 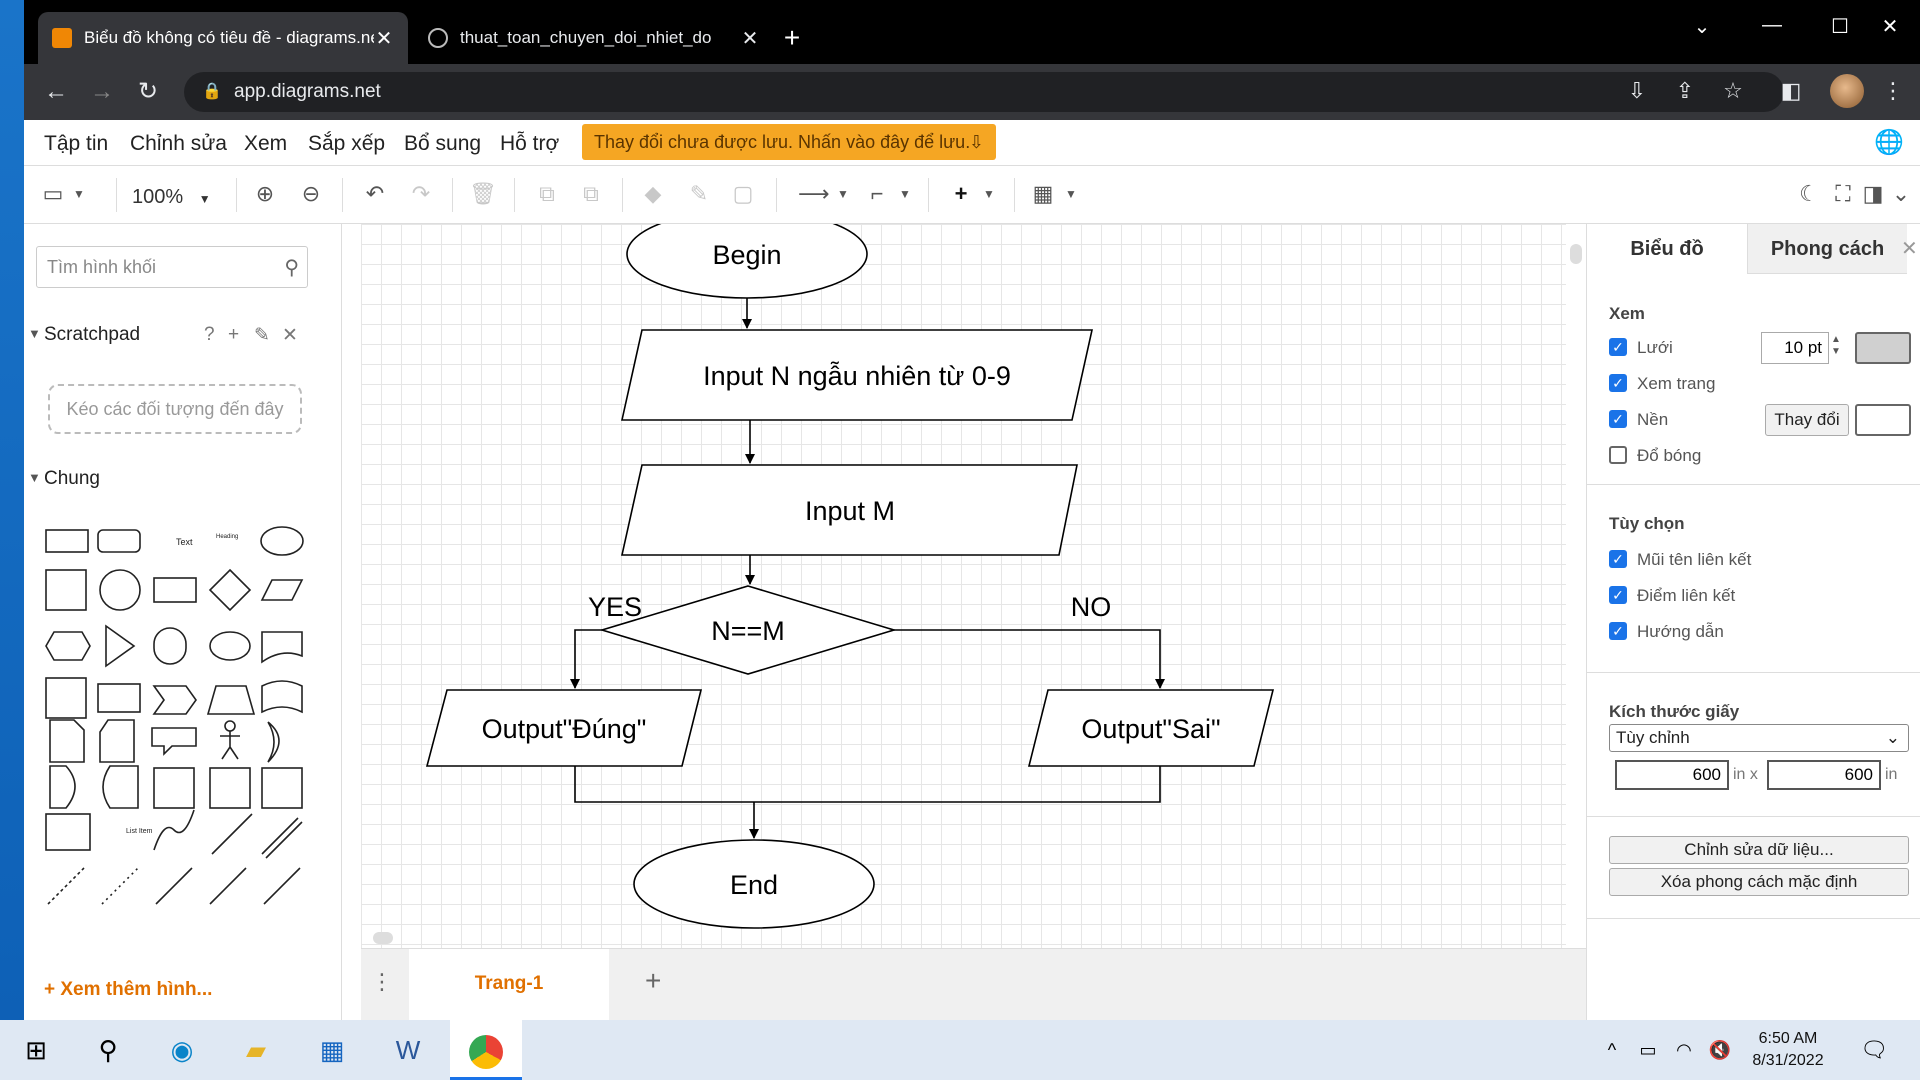 What do you see at coordinates (1791, 91) in the screenshot?
I see `side-panel-icon: ◧` at bounding box center [1791, 91].